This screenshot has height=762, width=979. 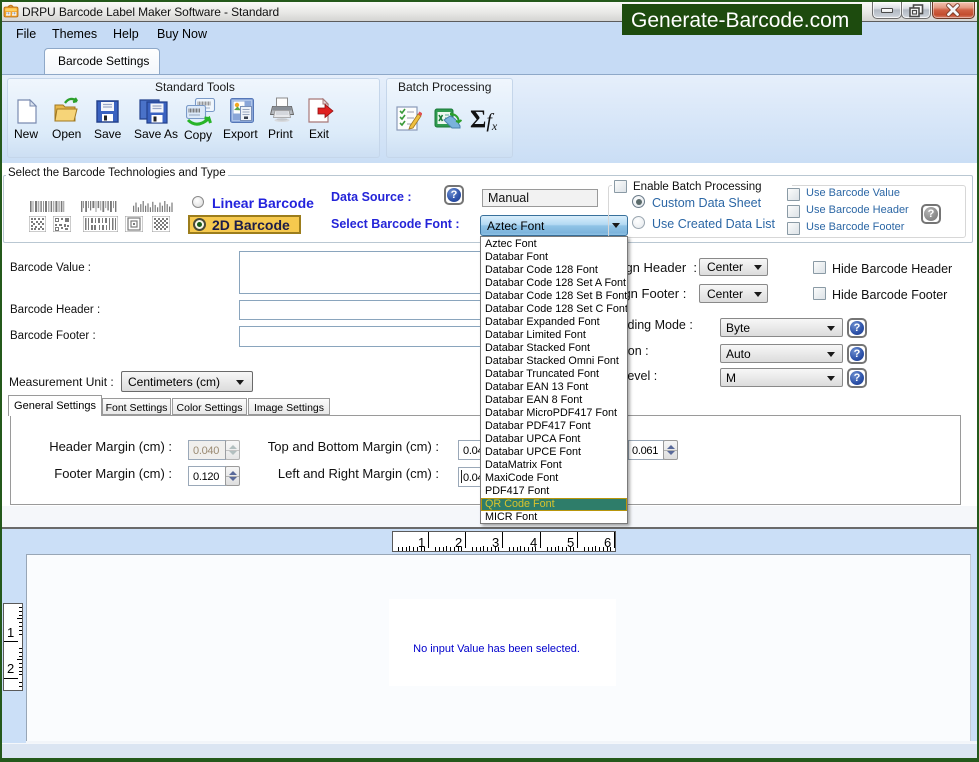 What do you see at coordinates (10, 668) in the screenshot?
I see `svg-text: 2` at bounding box center [10, 668].